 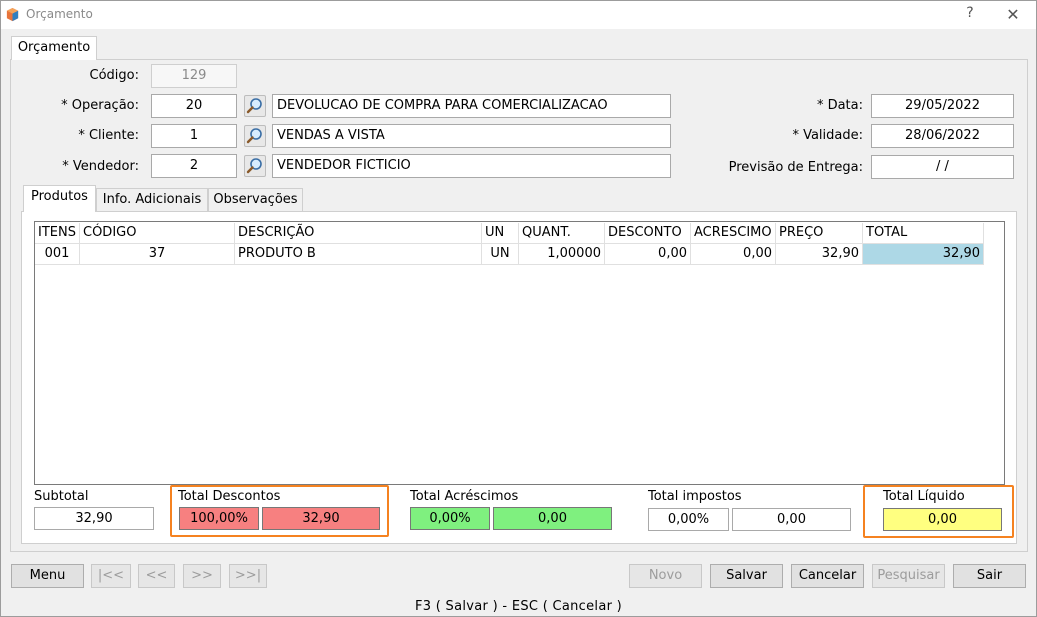 What do you see at coordinates (942, 167) in the screenshot?
I see `previsao-entrega-field: / /` at bounding box center [942, 167].